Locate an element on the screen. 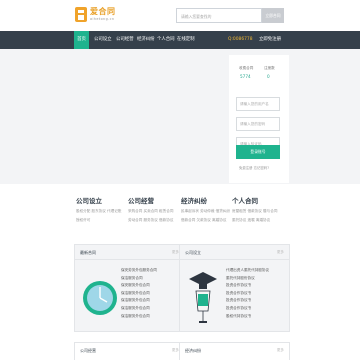  logo-subtitle: aihetong.cn is located at coordinates (102, 19).